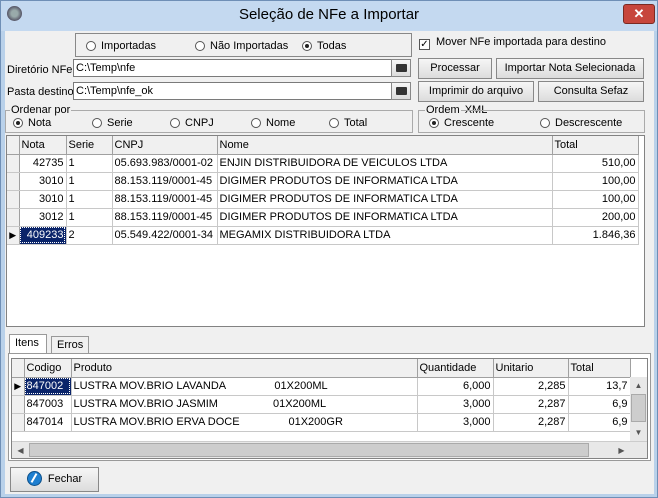 The width and height of the screenshot is (658, 498). What do you see at coordinates (256, 123) in the screenshot?
I see `radio-ordenar-nome-dot` at bounding box center [256, 123].